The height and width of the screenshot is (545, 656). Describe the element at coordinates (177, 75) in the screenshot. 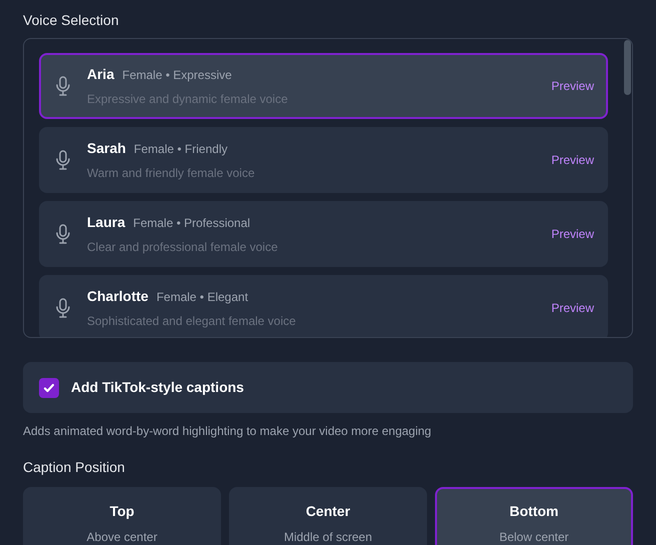

I see `voice-tags: Female • Expressive` at that location.